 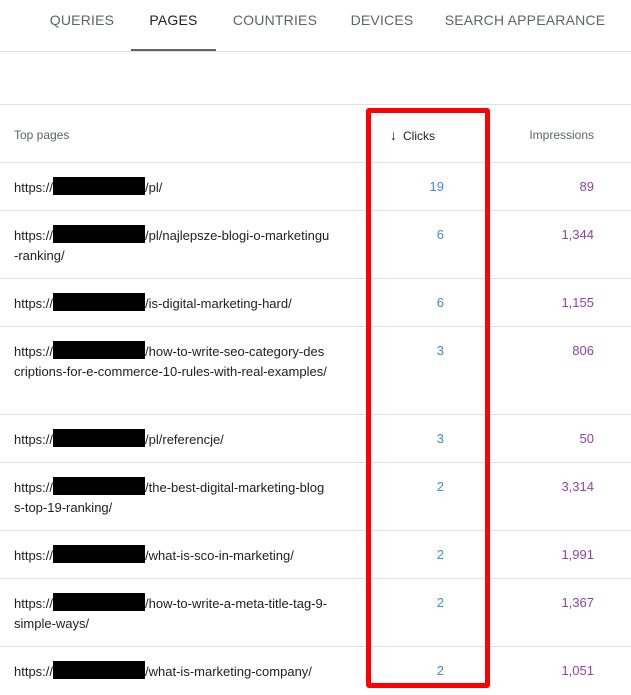 What do you see at coordinates (82, 25) in the screenshot?
I see `tab-queries: QUERIES` at bounding box center [82, 25].